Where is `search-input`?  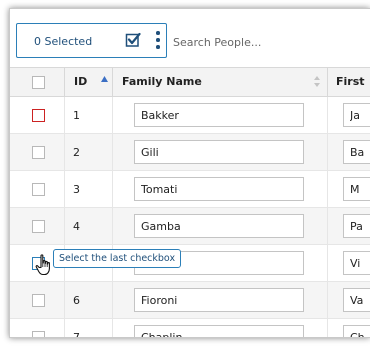 search-input is located at coordinates (270, 42).